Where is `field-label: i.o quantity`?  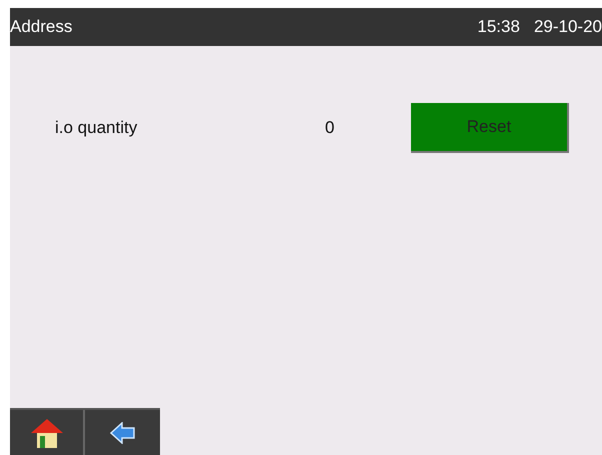 field-label: i.o quantity is located at coordinates (96, 128).